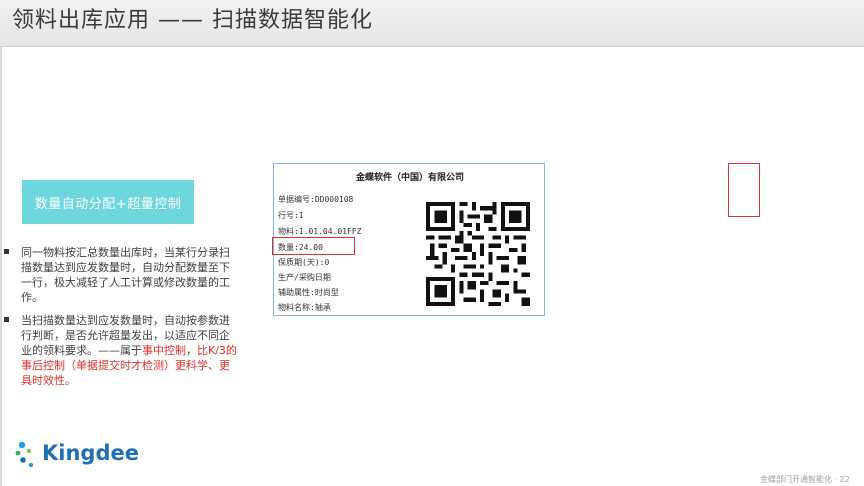  I want to click on feature-banner: 数量自动分配+超量控制, so click(108, 202).